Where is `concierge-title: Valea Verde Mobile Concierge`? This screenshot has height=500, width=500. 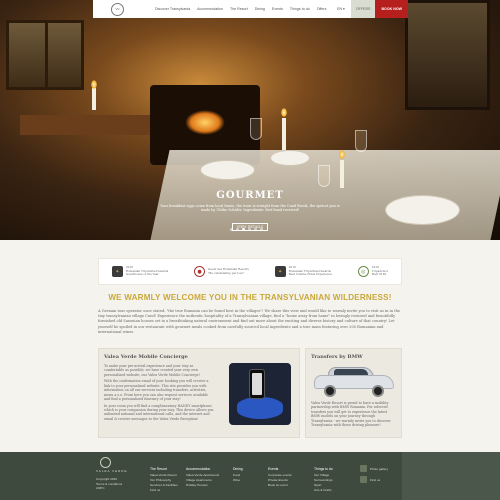
concierge-title: Valea Verde Mobile Concierge is located at coordinates (146, 357).